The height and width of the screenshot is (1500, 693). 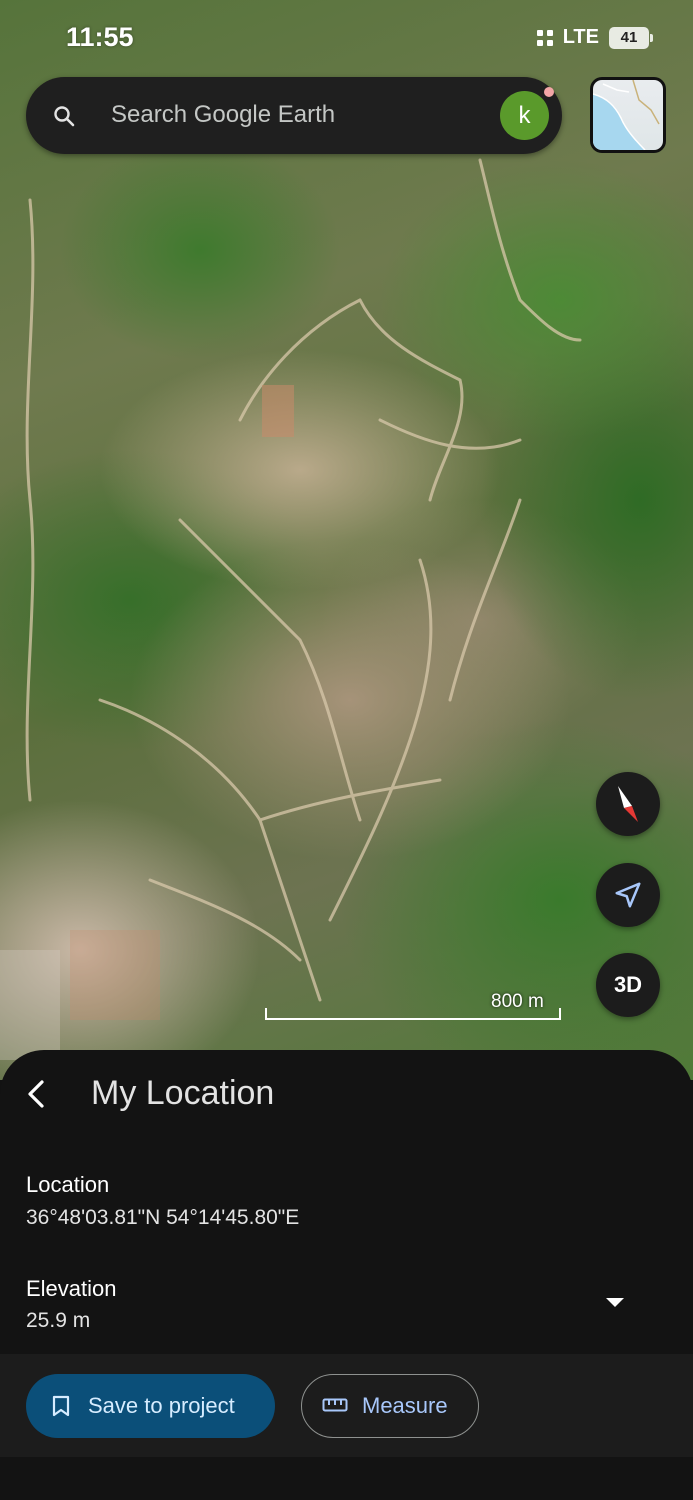 I want to click on notification-badge, so click(x=549, y=92).